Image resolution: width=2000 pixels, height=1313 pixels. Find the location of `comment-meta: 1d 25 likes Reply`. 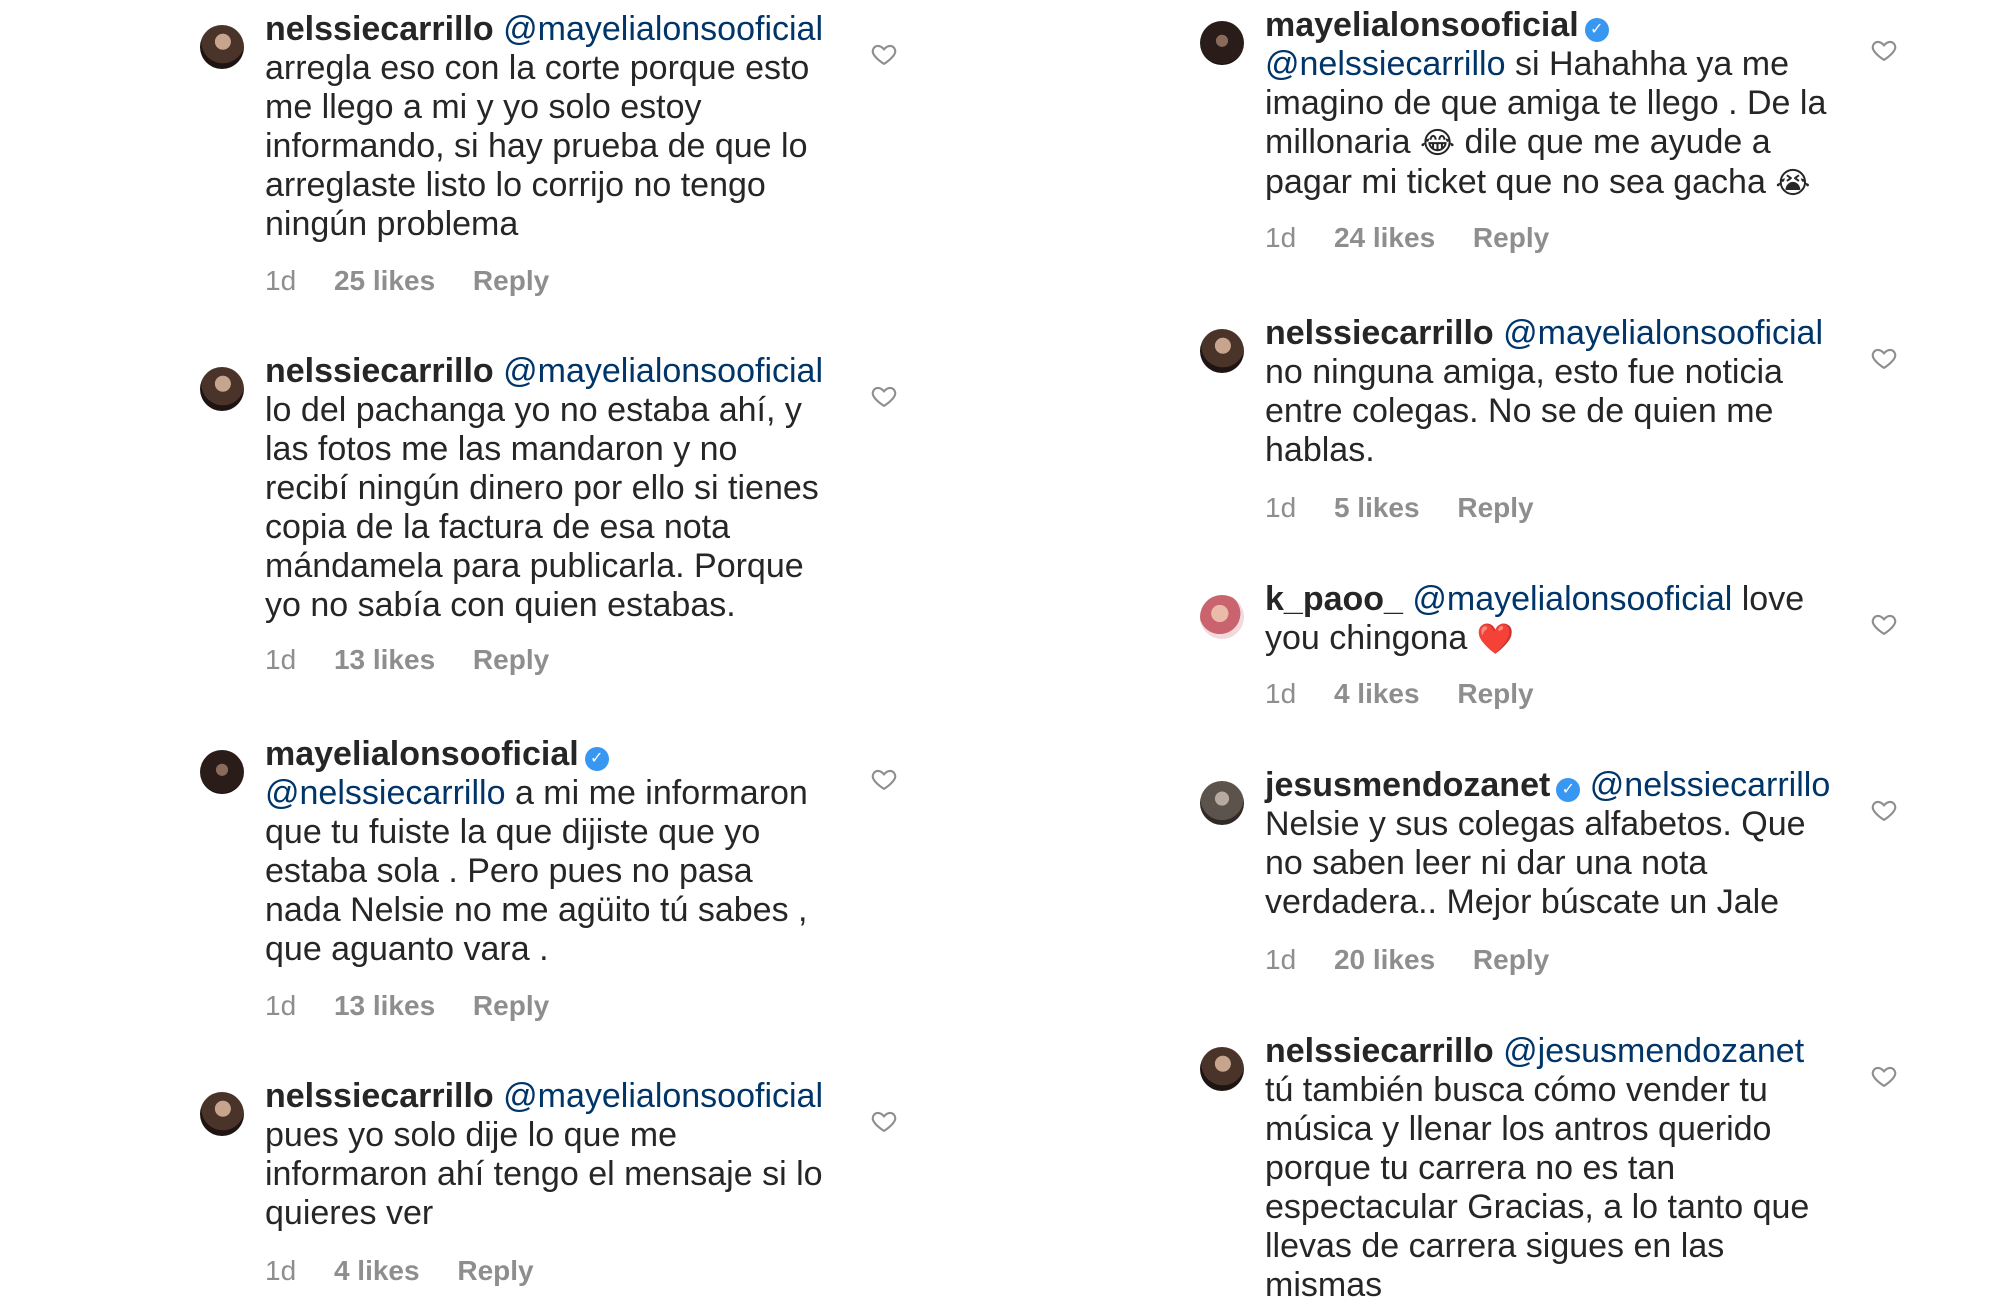

comment-meta: 1d 25 likes Reply is located at coordinates (422, 281).